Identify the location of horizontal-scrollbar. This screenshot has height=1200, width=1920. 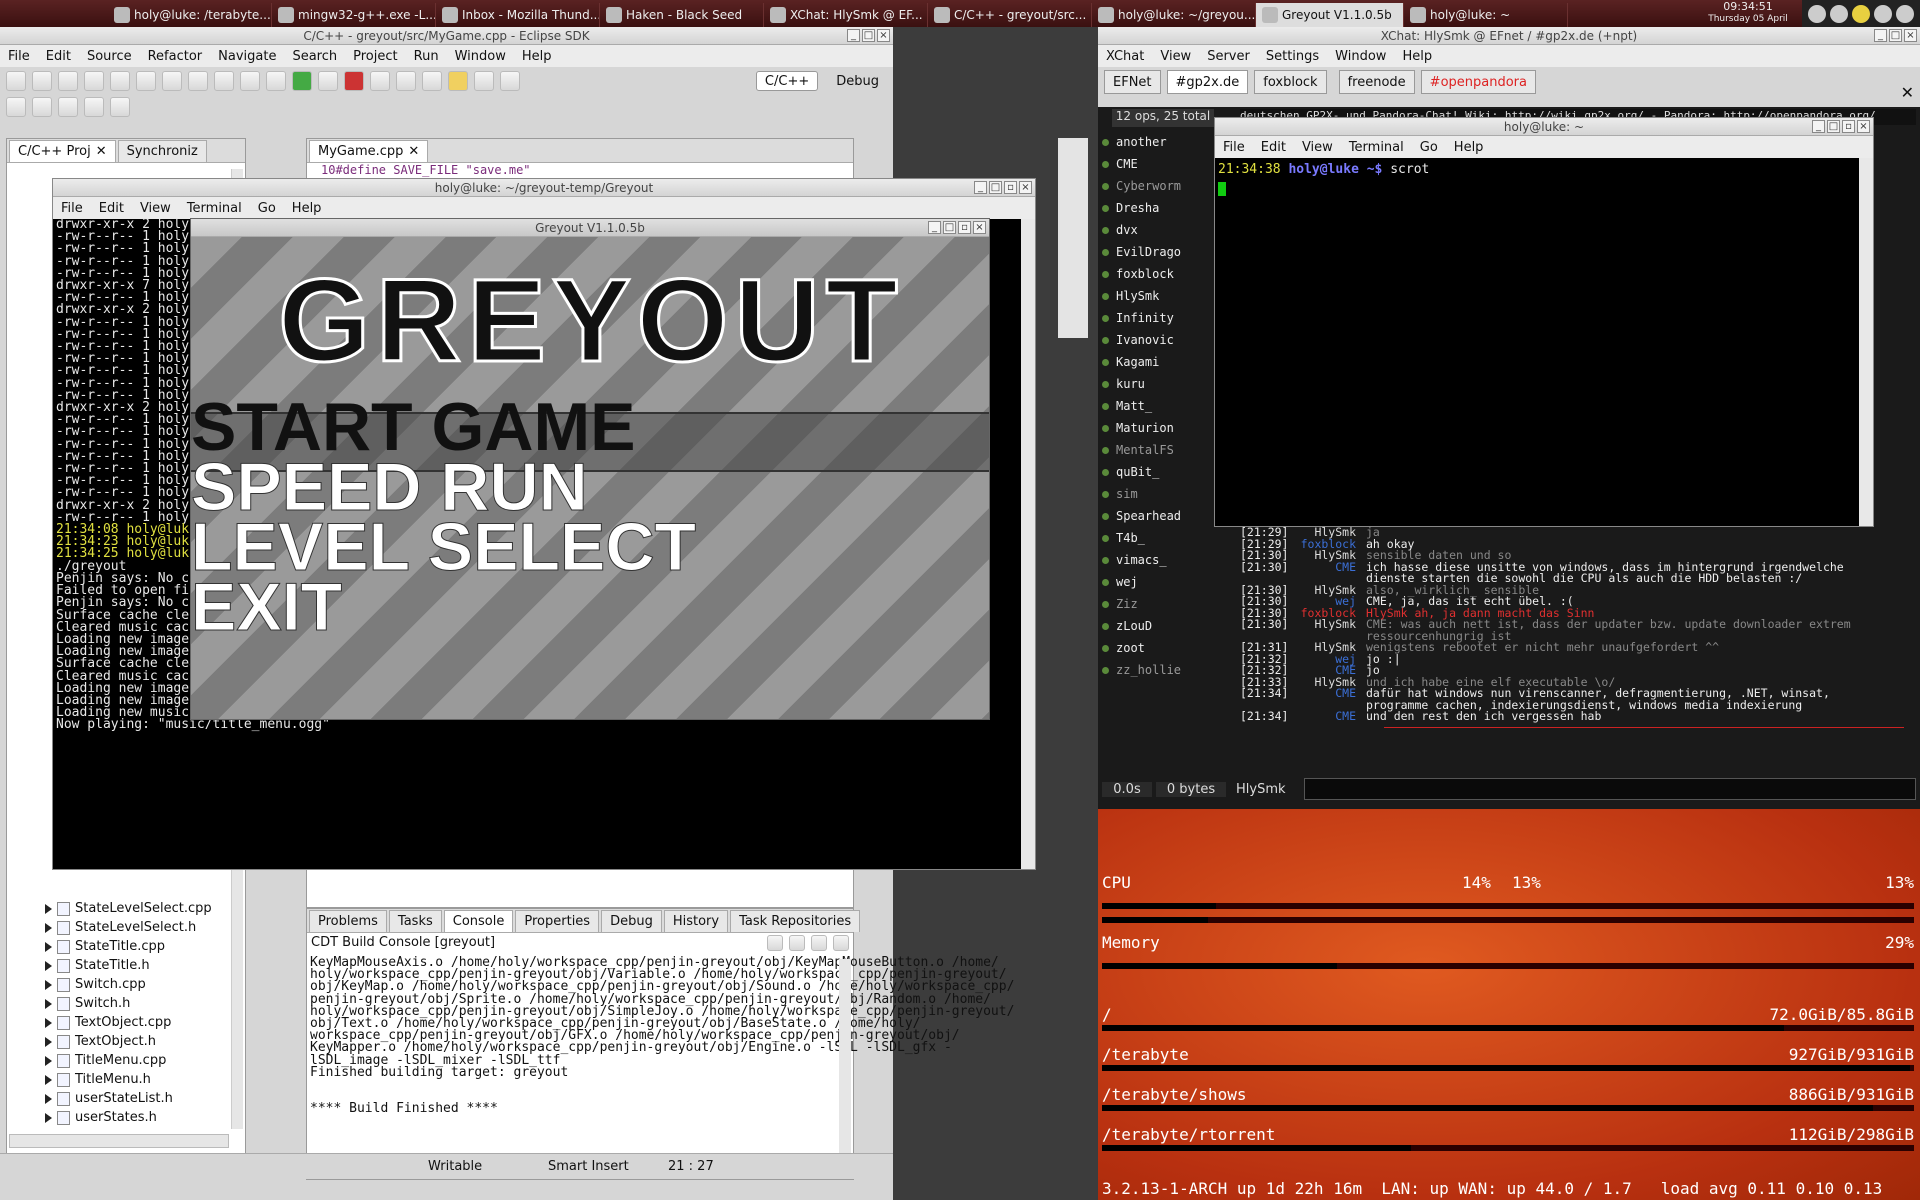
(119, 1141).